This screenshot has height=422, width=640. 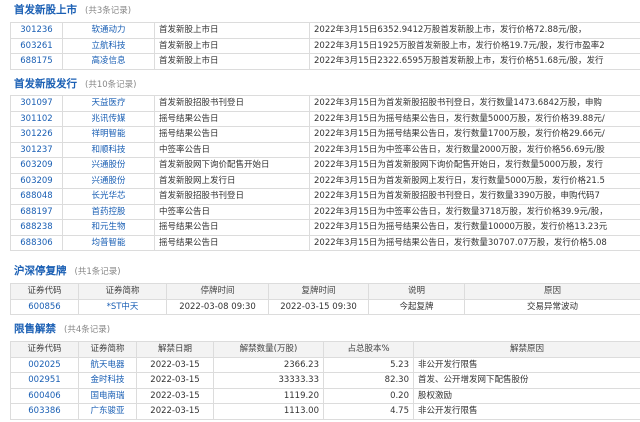 I want to click on unlock-quantity: 33333.33, so click(x=268, y=380).